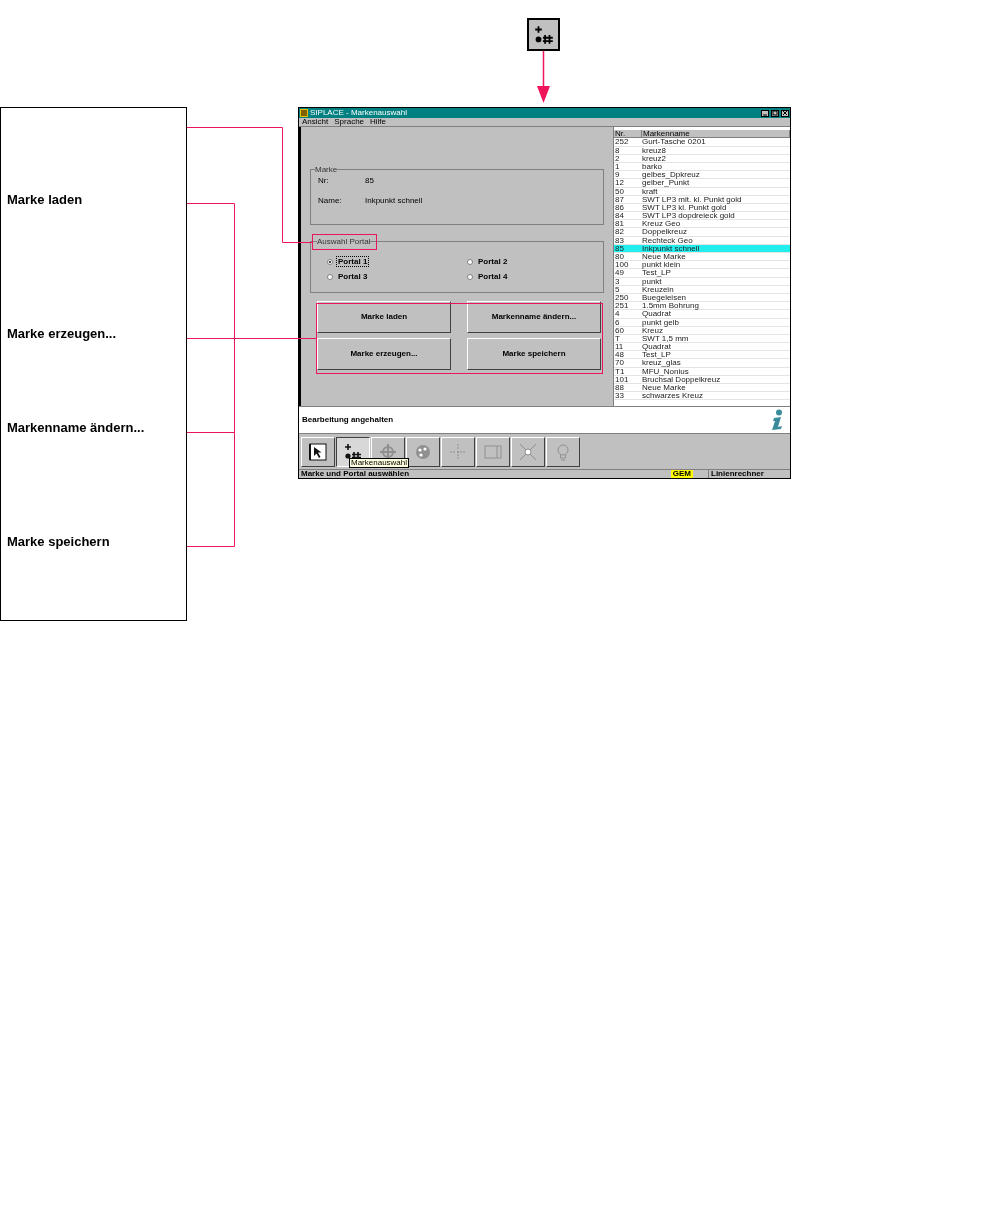 The width and height of the screenshot is (1008, 1229). I want to click on list-row: 48 Test_LP, so click(702, 355).